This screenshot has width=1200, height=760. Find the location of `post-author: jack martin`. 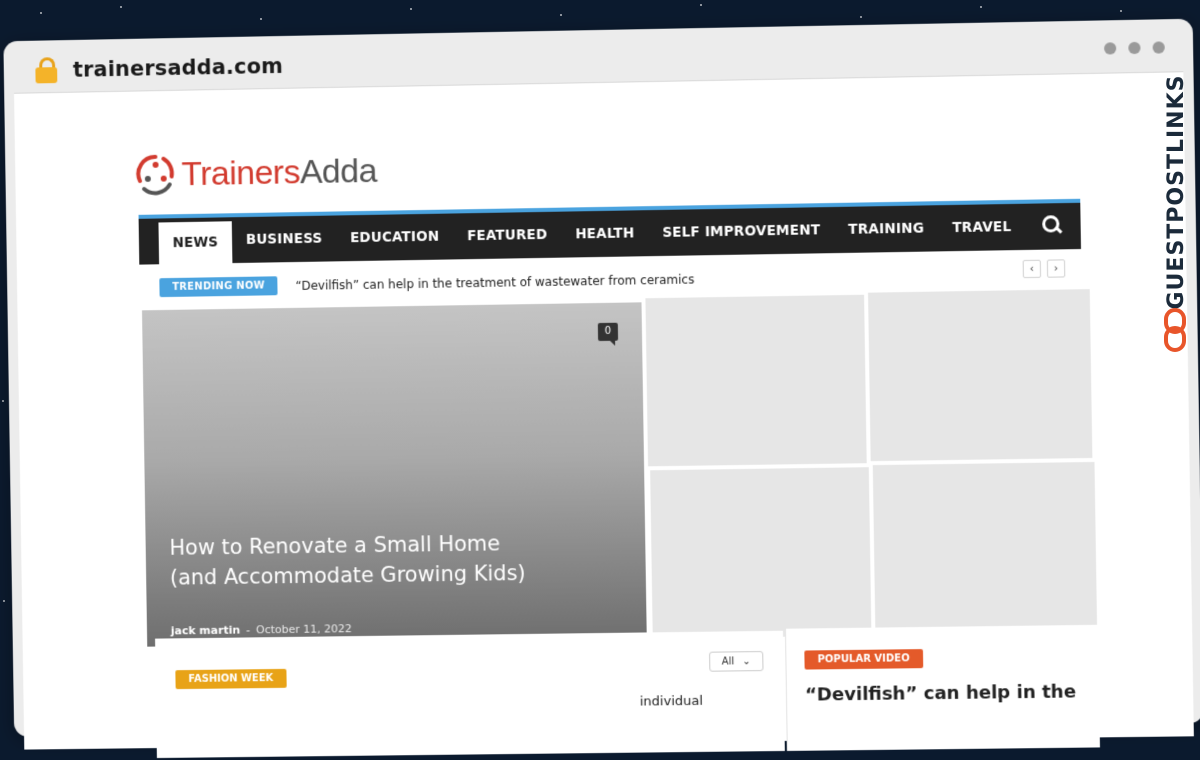

post-author: jack martin is located at coordinates (206, 631).